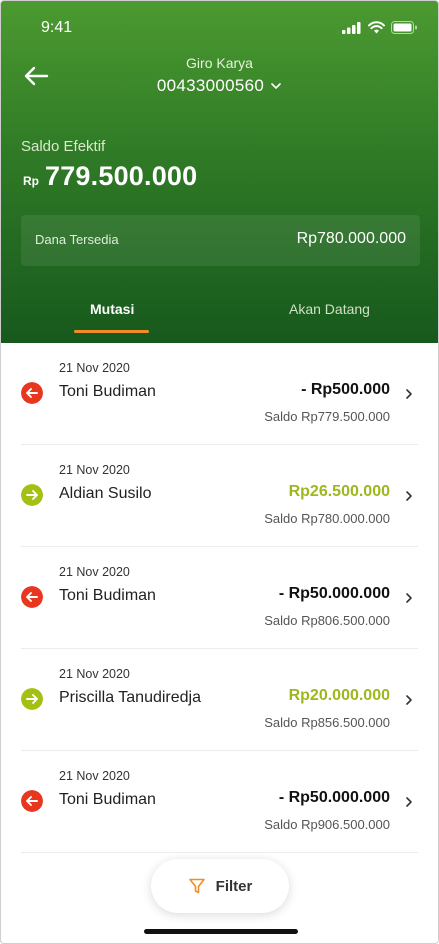 The height and width of the screenshot is (944, 439). Describe the element at coordinates (210, 85) in the screenshot. I see `account-number: 00433000560` at that location.